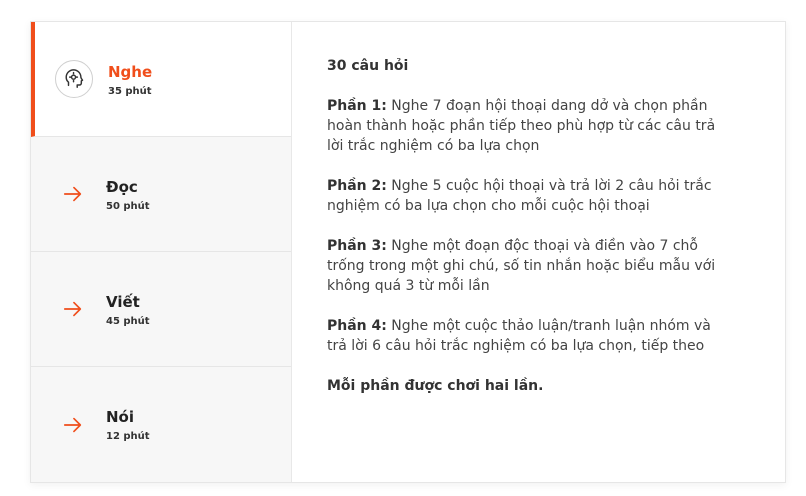  Describe the element at coordinates (357, 106) in the screenshot. I see `part-label: Phần 1:` at that location.